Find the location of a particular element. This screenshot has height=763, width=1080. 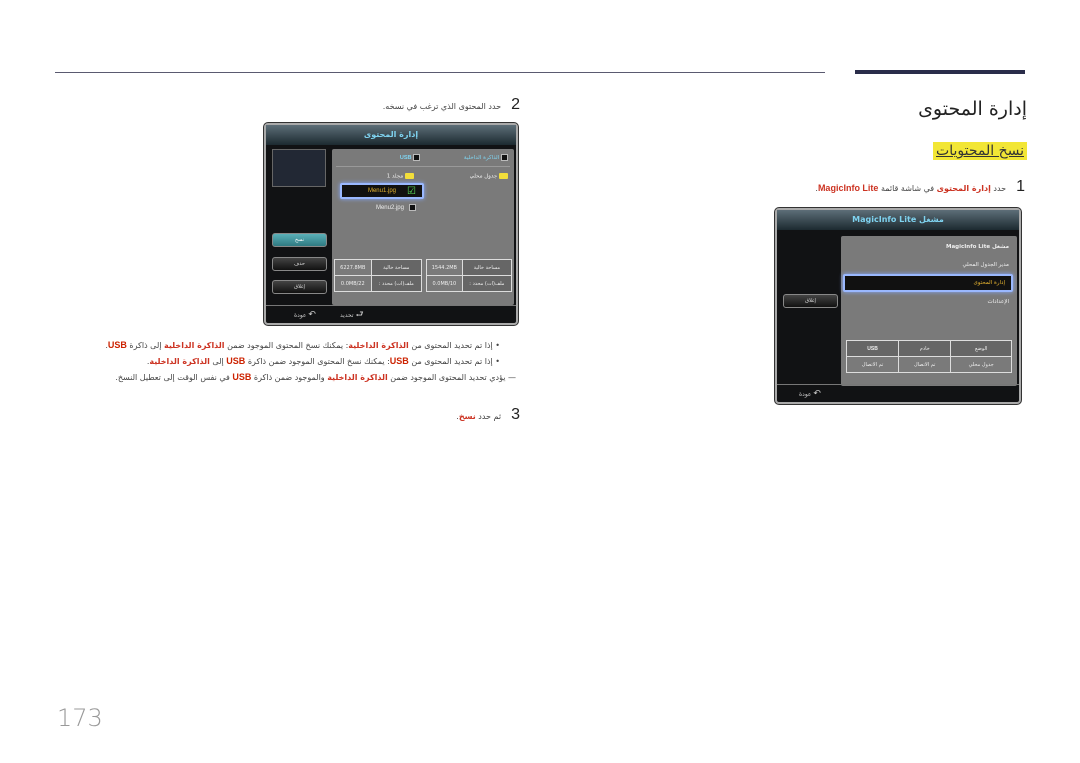

tab-internal-memory: الذاكرة الداخلية is located at coordinates (486, 157).